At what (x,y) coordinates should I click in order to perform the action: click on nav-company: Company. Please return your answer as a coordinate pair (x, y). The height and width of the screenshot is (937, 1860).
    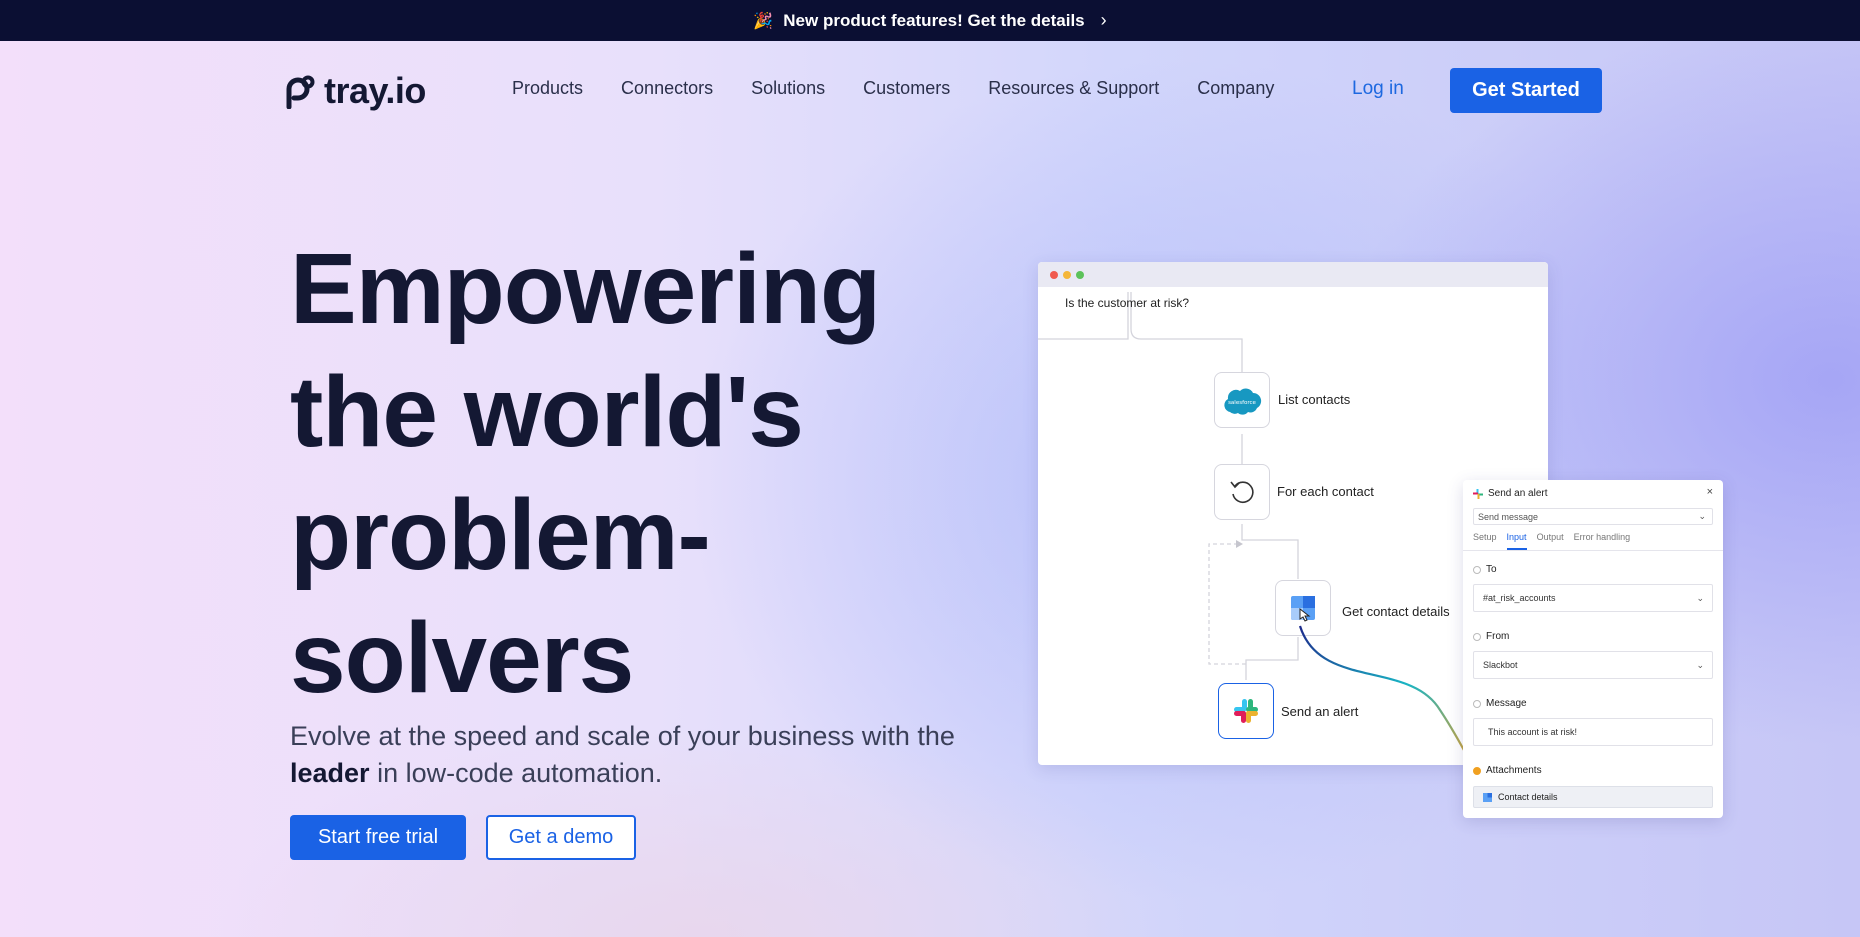
    Looking at the image, I should click on (1235, 88).